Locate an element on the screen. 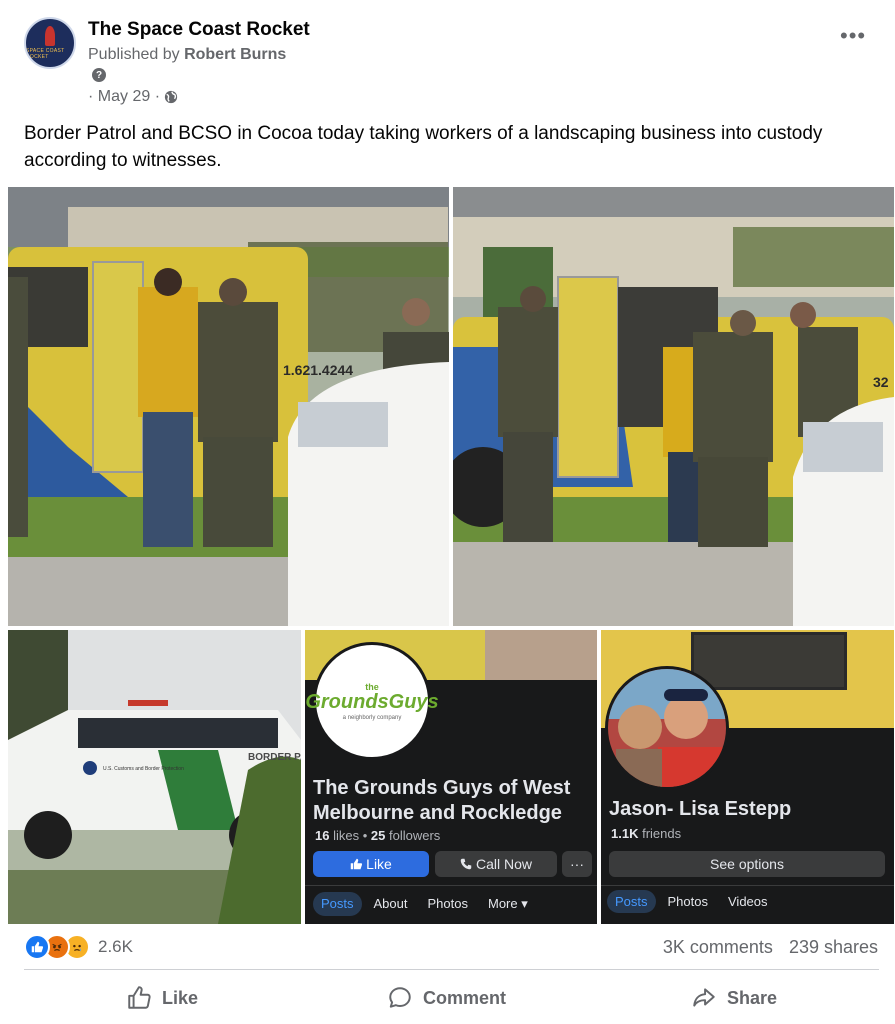  reaction-count: 2.6K is located at coordinates (115, 947).